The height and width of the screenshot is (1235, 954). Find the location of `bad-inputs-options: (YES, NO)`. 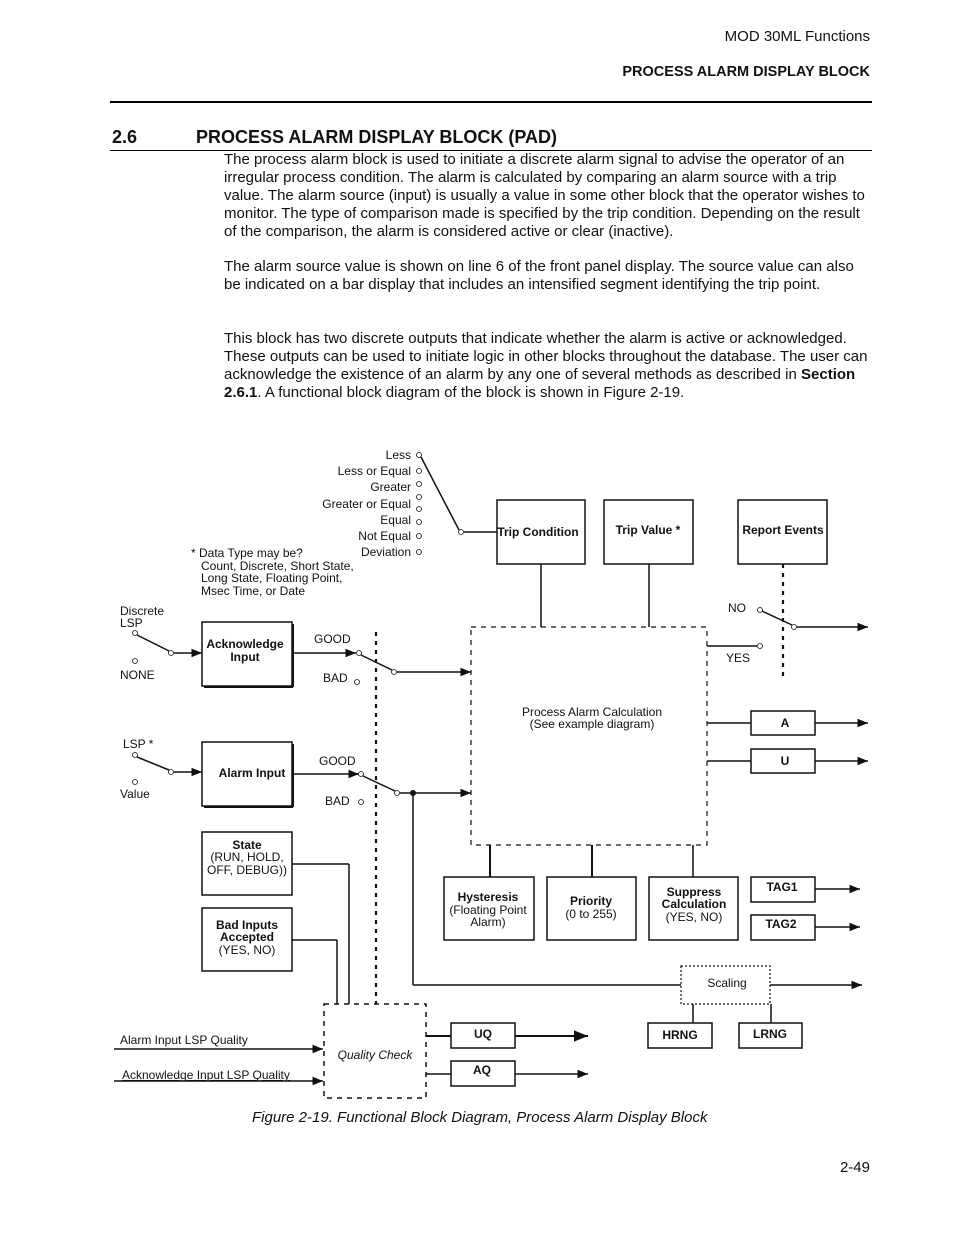

bad-inputs-options: (YES, NO) is located at coordinates (247, 950).